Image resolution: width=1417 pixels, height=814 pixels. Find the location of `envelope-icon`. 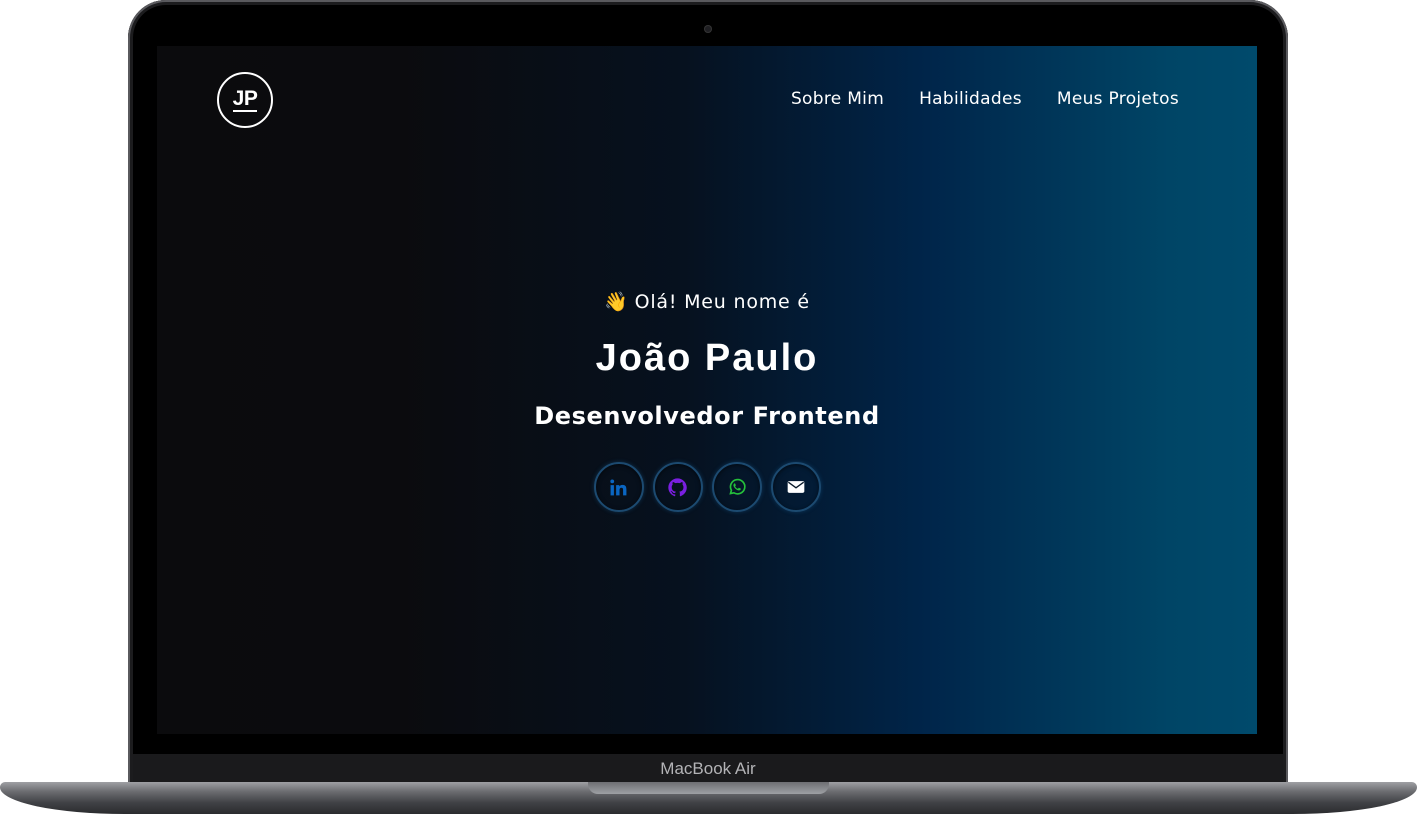

envelope-icon is located at coordinates (795, 487).